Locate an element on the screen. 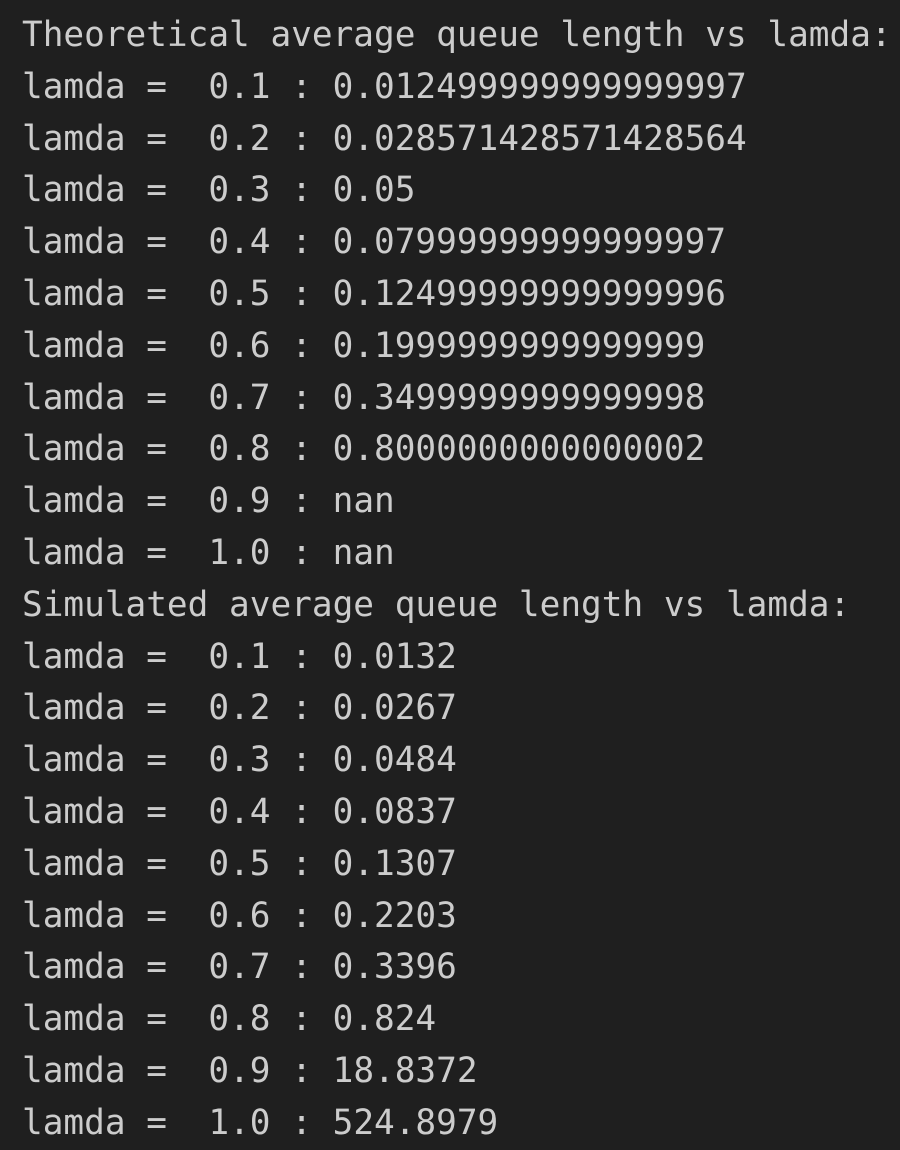 This screenshot has width=900, height=1150. output-line: lamda = 0.4 : 0.0837 is located at coordinates (457, 813).